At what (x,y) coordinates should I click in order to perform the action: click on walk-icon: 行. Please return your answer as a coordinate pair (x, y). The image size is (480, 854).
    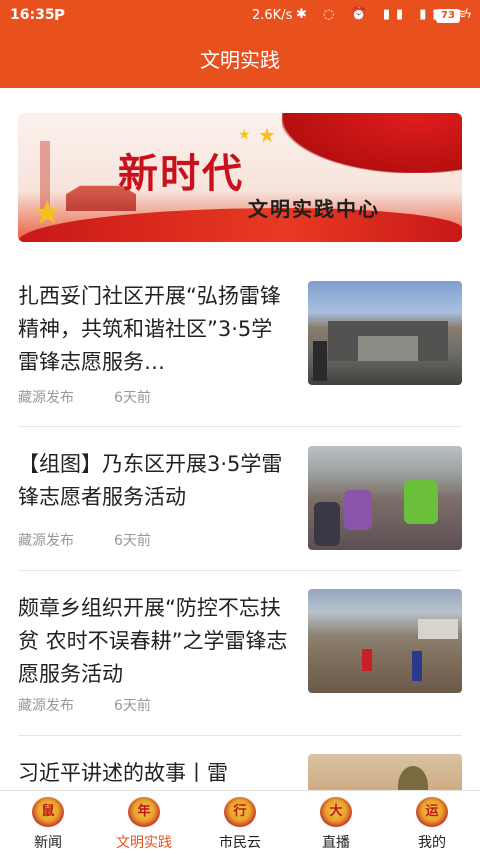
    Looking at the image, I should click on (240, 812).